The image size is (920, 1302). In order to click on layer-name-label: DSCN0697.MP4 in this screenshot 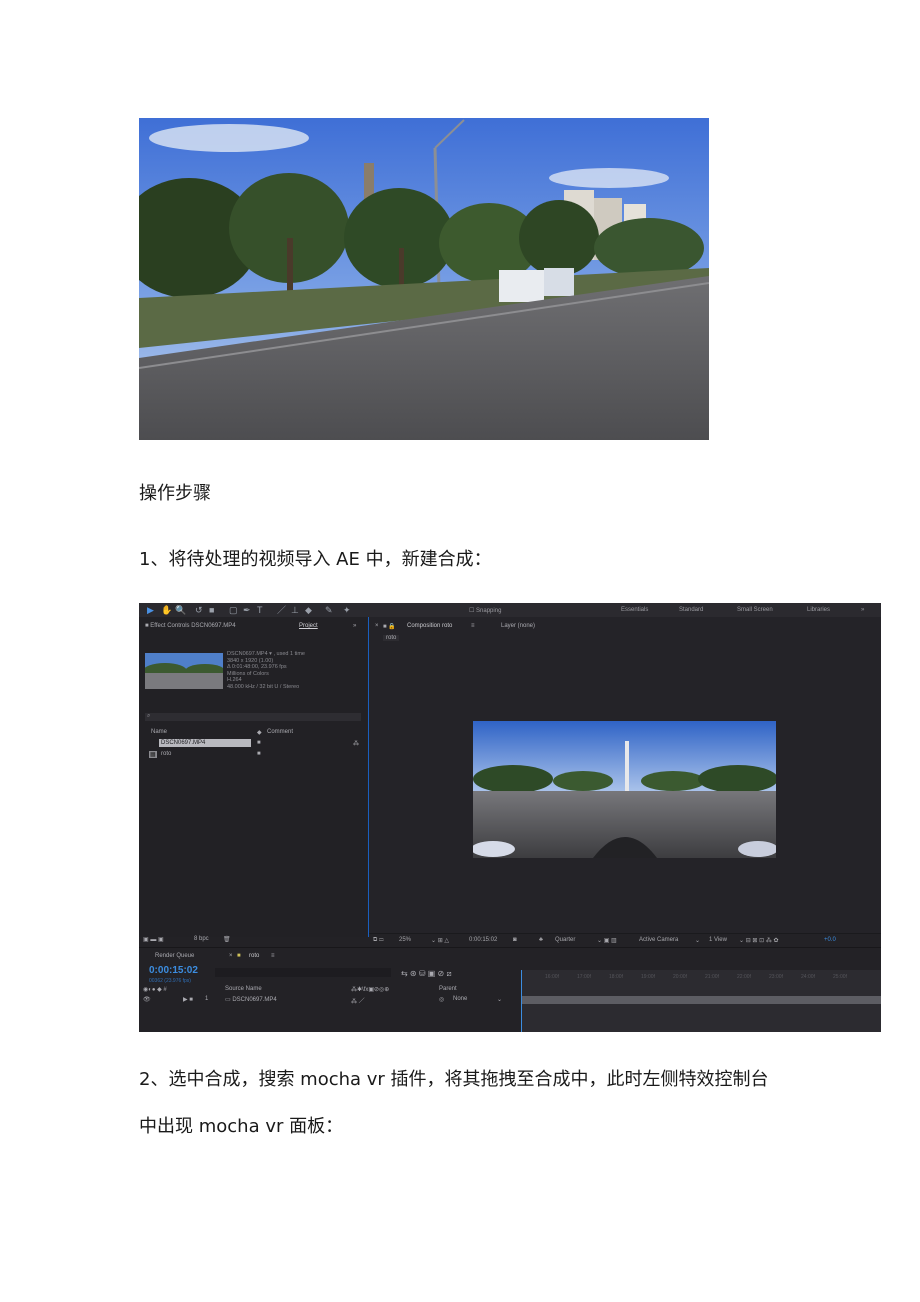, I will do `click(254, 1000)`.